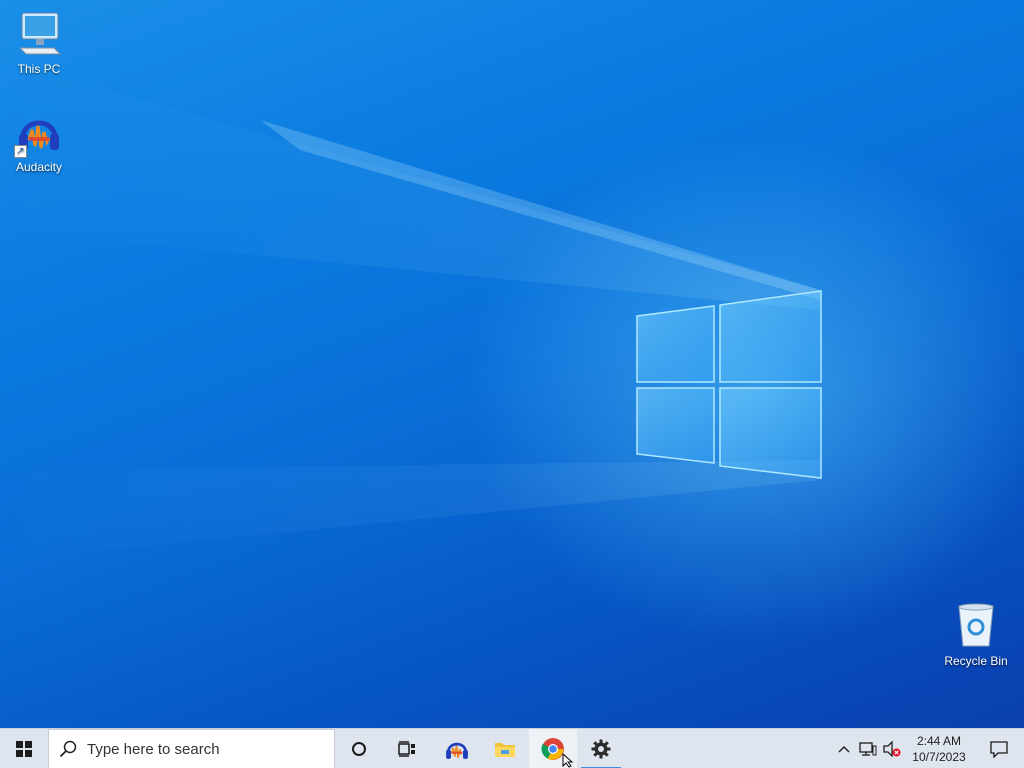 This screenshot has width=1024, height=768. I want to click on recycle-bin-icon, so click(976, 627).